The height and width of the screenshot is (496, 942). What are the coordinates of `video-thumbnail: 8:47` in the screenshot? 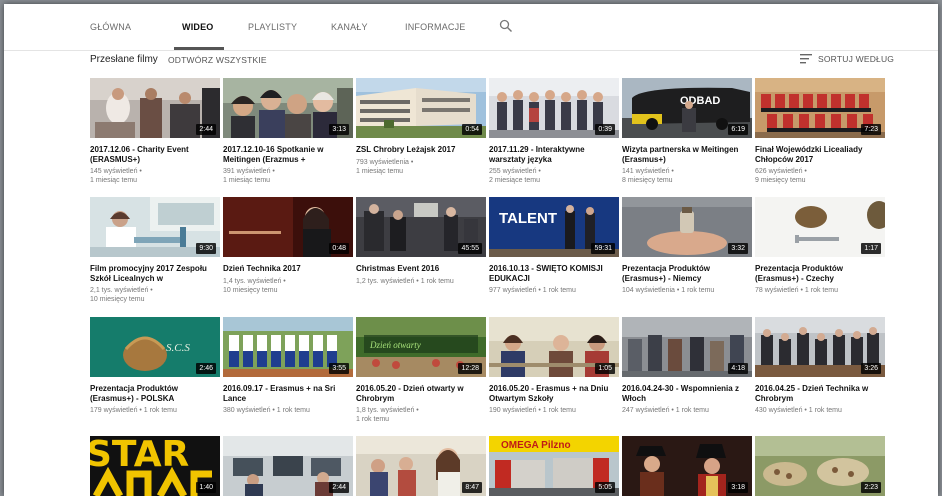 It's located at (421, 466).